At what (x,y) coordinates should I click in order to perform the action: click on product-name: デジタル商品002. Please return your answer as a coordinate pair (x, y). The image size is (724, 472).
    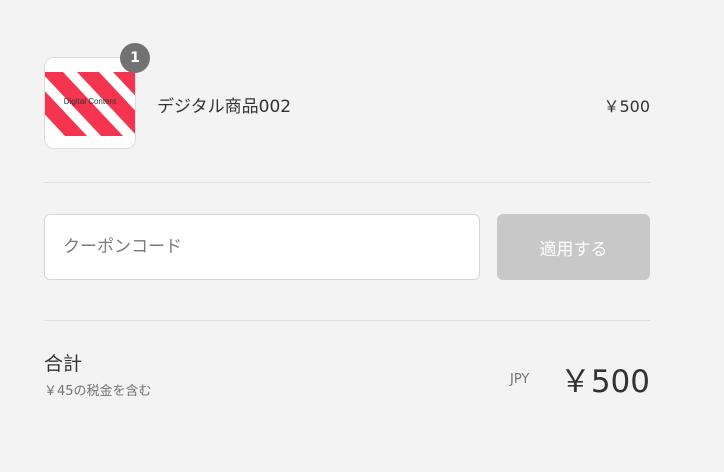
    Looking at the image, I should click on (224, 107).